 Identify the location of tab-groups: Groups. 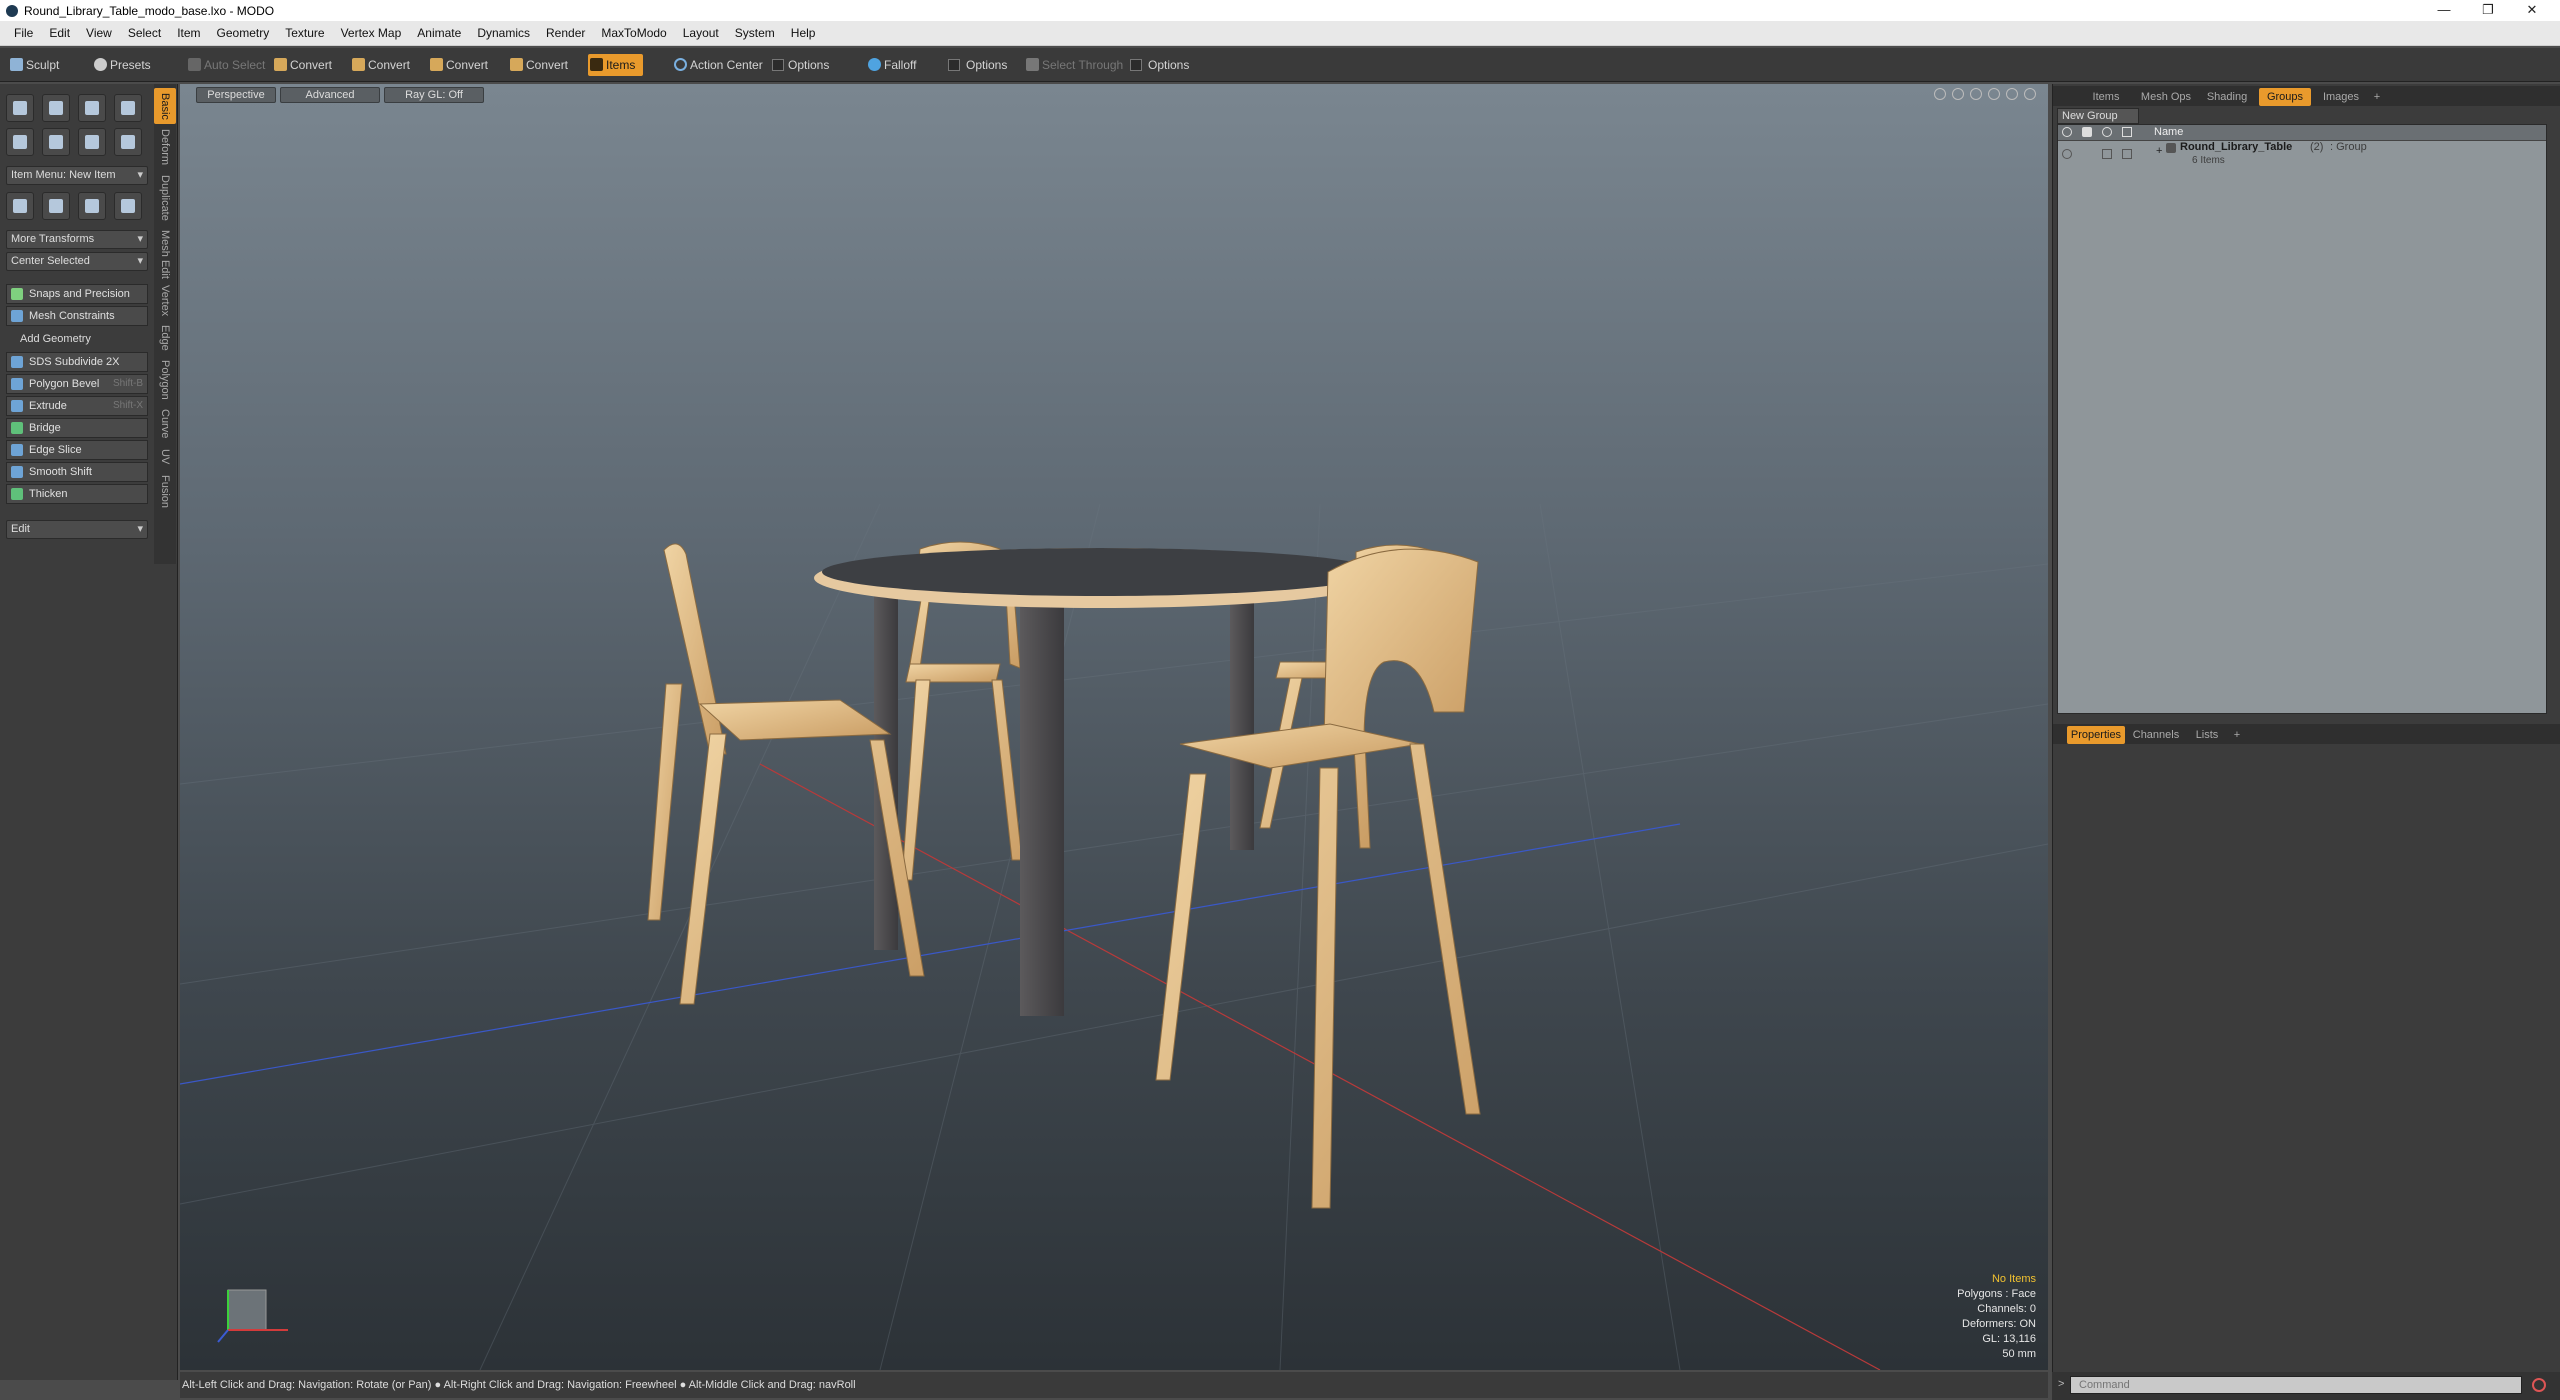
(2285, 97).